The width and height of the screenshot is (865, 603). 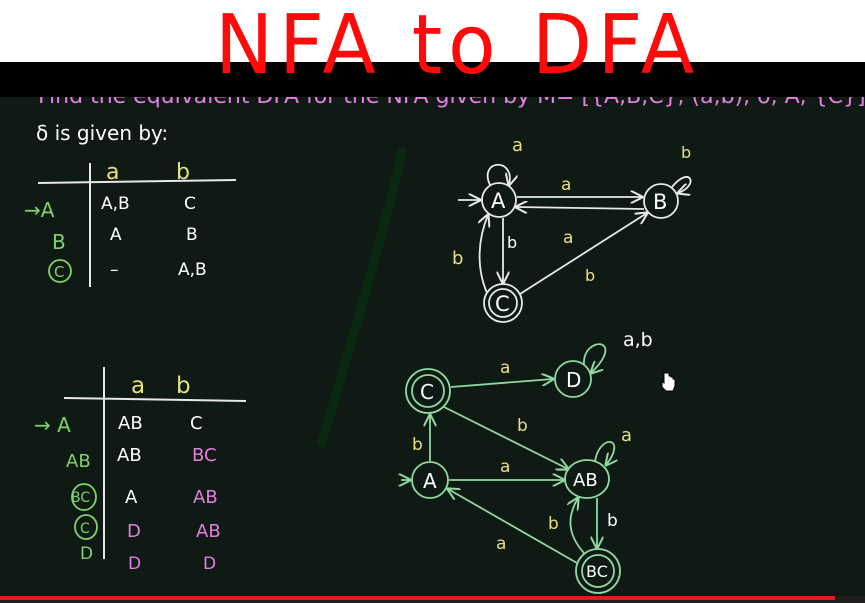 I want to click on nfa-diagram-labels: A B C a b a a b b b, so click(x=571, y=225).